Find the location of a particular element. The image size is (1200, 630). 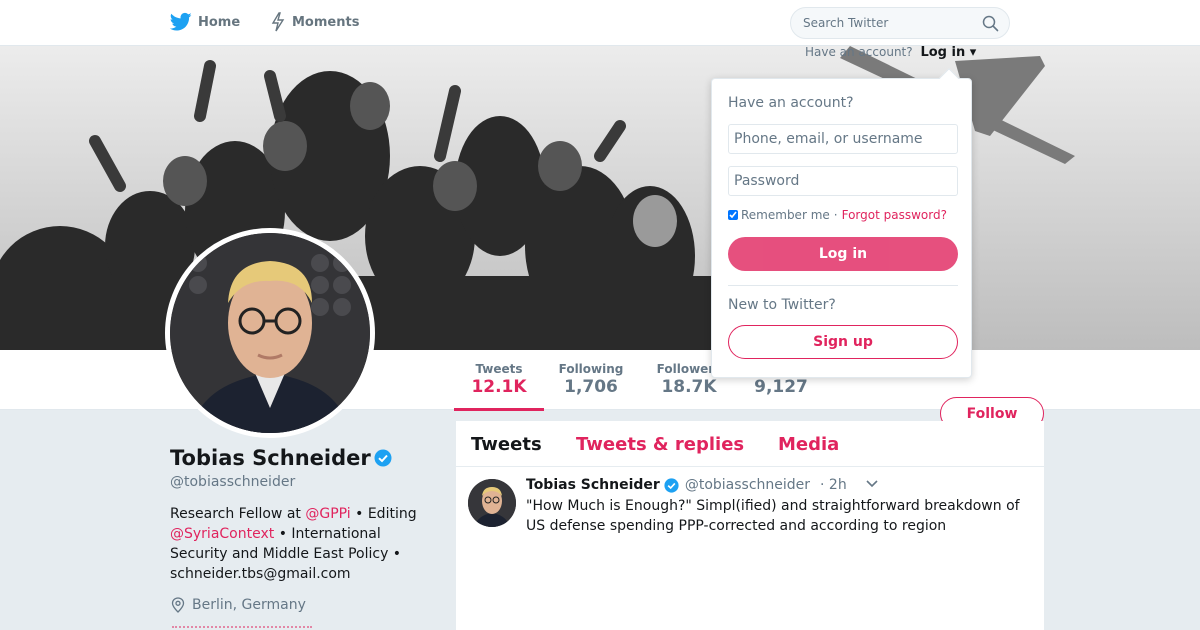

stat-label: Tweets is located at coordinates (499, 369).